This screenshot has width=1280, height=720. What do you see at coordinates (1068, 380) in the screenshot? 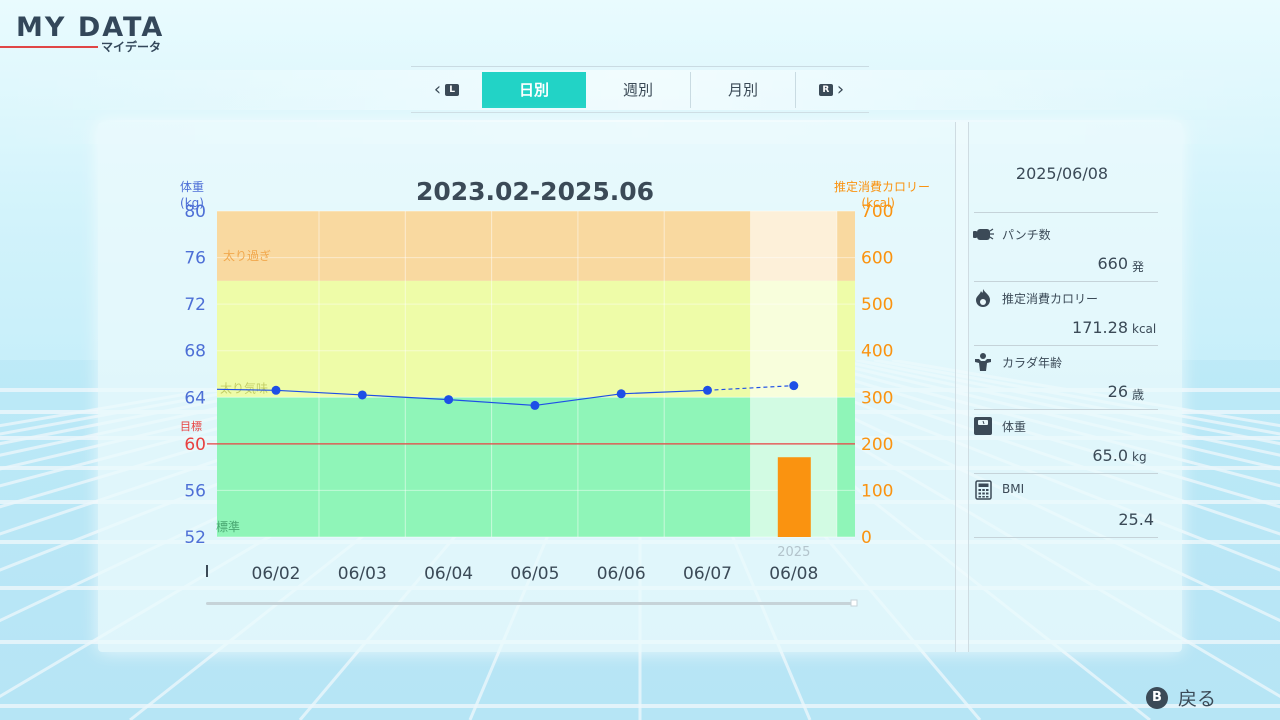
I see `stat-body: カラダ年齢 26 歳` at bounding box center [1068, 380].